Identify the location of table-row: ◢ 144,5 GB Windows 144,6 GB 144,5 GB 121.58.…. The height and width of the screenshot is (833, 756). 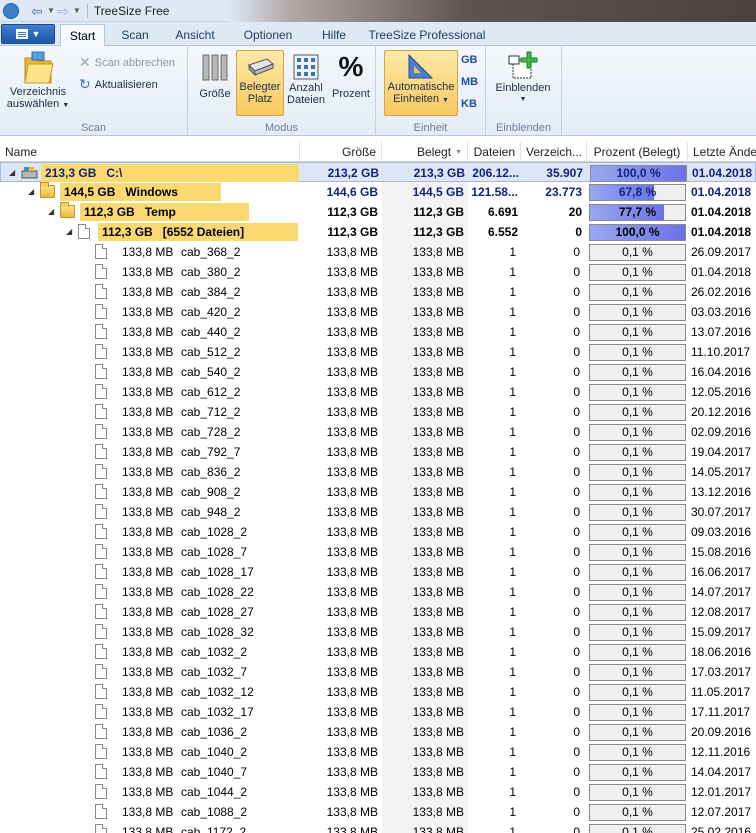
(378, 192).